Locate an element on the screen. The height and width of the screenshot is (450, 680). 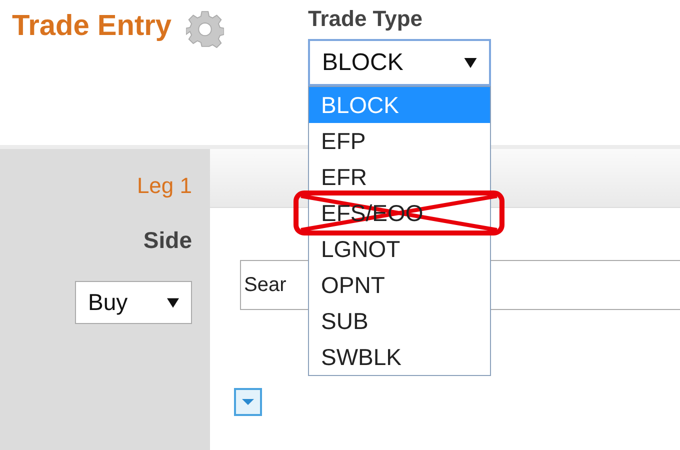
side-select: Buy is located at coordinates (133, 302).